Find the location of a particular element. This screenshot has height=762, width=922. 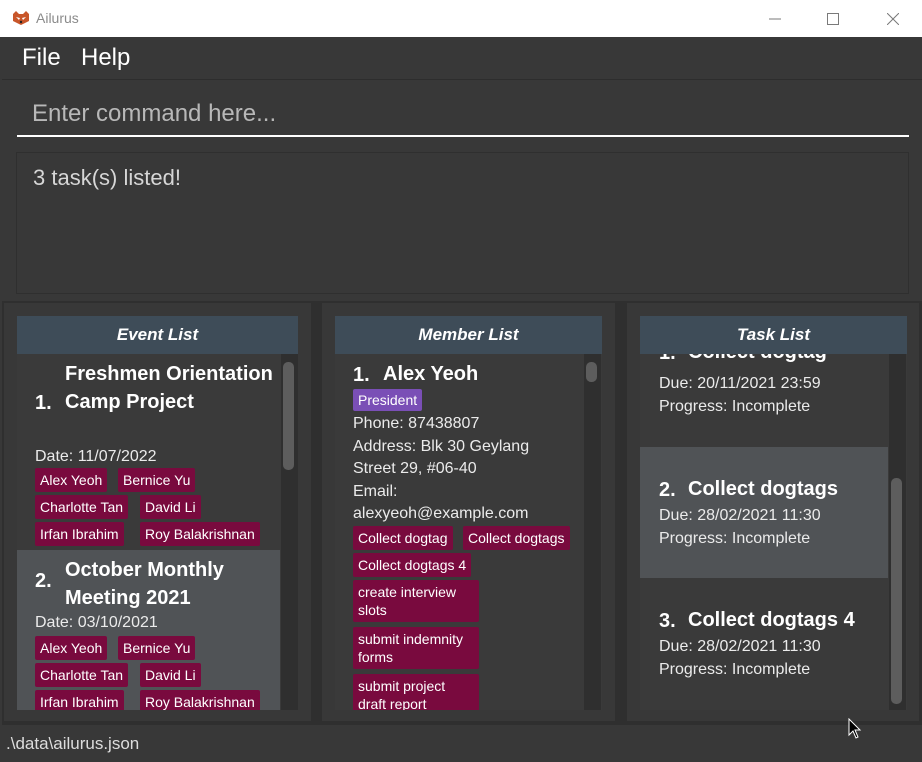

event-date: Date: 03/10/2021 is located at coordinates (96, 622).